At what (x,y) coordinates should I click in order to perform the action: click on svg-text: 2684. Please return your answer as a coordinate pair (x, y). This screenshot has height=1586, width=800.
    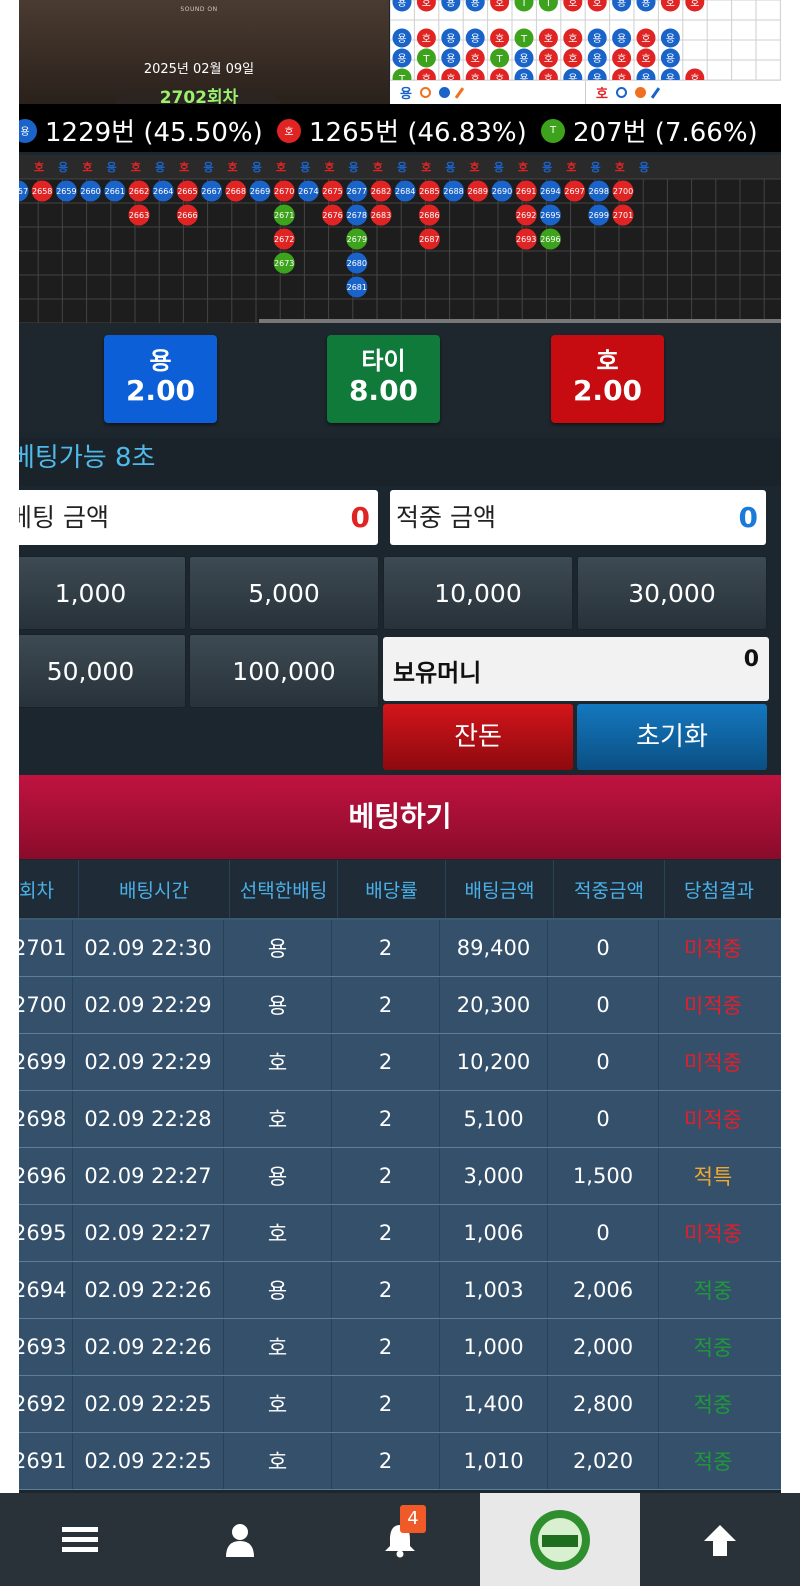
    Looking at the image, I should click on (405, 191).